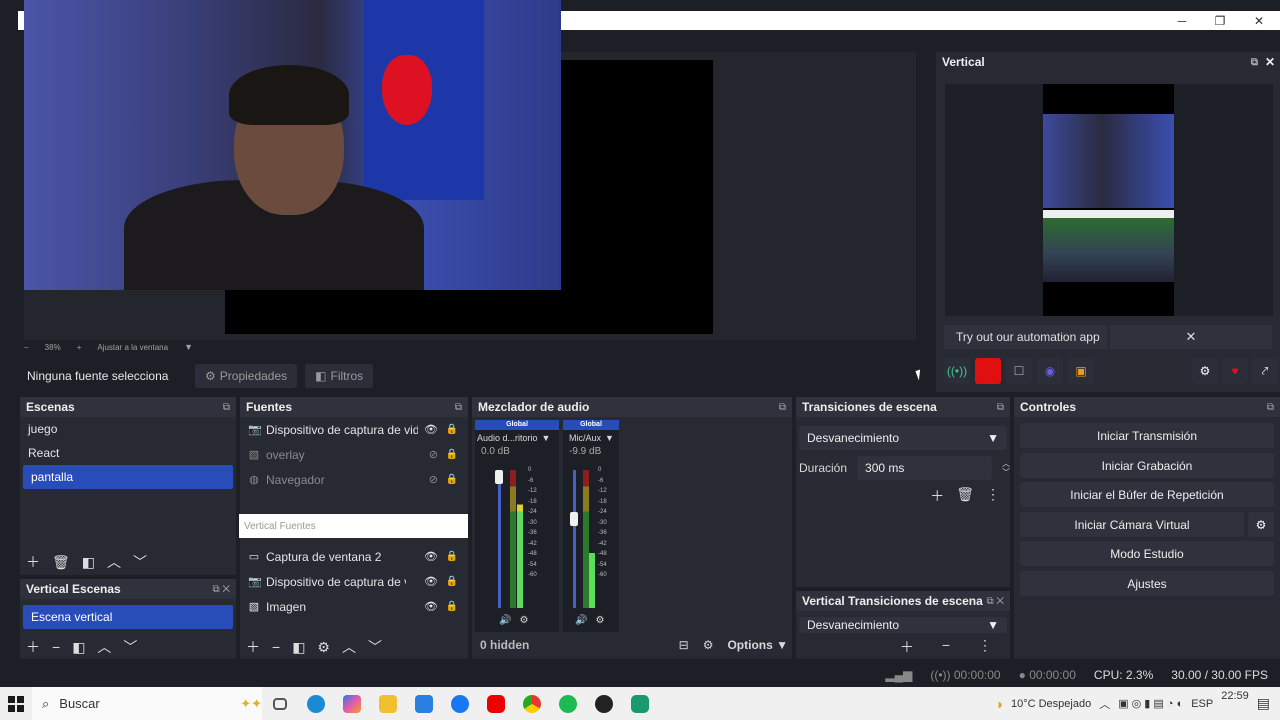  What do you see at coordinates (132, 347) in the screenshot?
I see `fit-window-button: Ajustar a la ventana` at bounding box center [132, 347].